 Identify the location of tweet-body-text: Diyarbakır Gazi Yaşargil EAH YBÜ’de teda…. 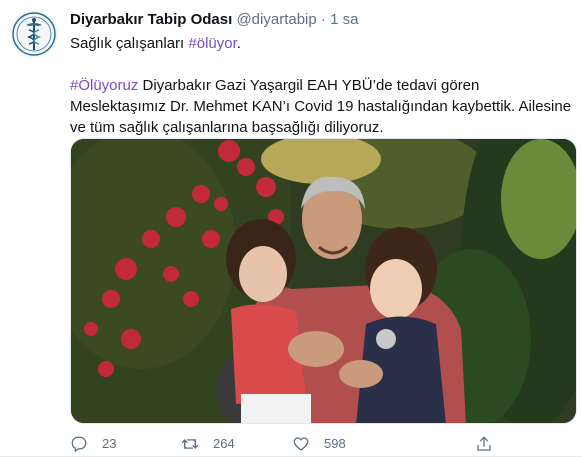
(321, 106).